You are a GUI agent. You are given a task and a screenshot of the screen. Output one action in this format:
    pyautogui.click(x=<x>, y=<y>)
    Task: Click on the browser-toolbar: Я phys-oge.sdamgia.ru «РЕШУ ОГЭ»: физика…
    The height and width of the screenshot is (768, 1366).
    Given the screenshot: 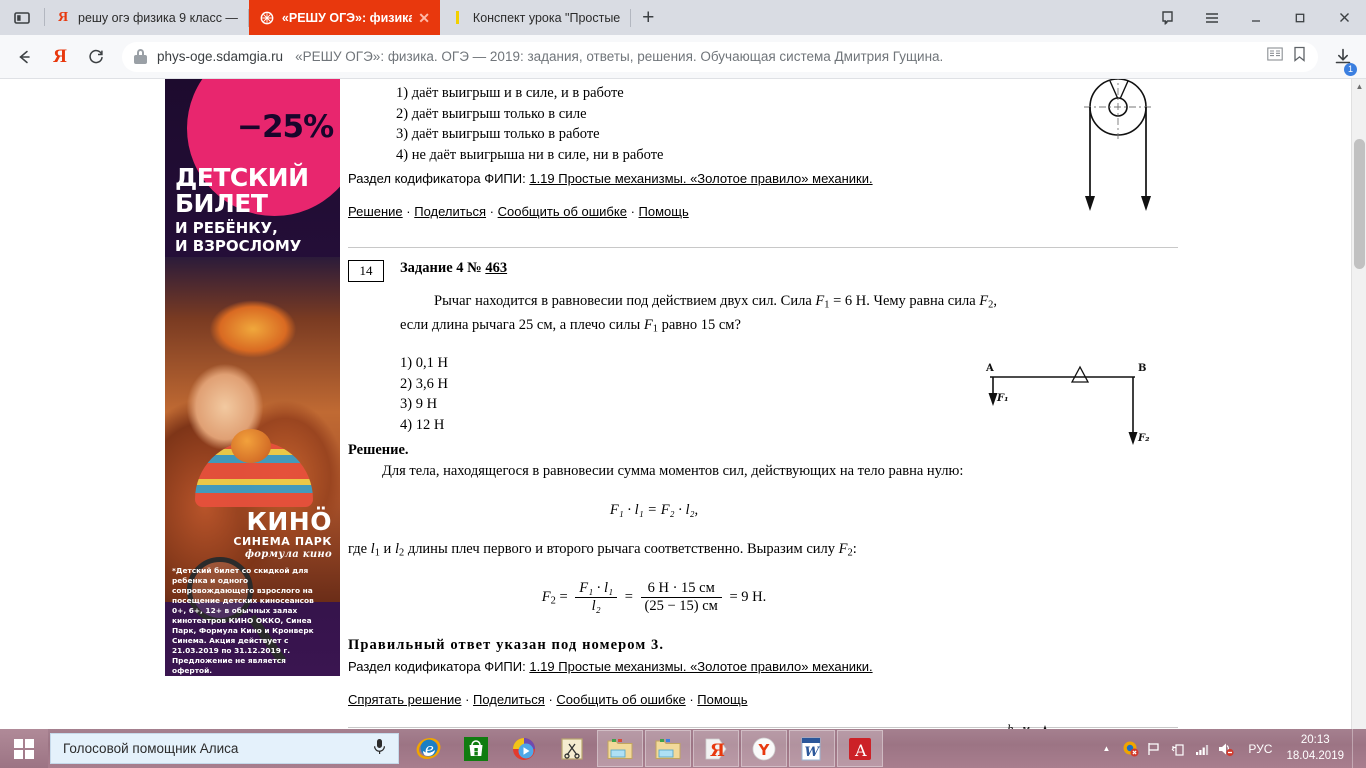 What is the action you would take?
    pyautogui.click(x=683, y=57)
    